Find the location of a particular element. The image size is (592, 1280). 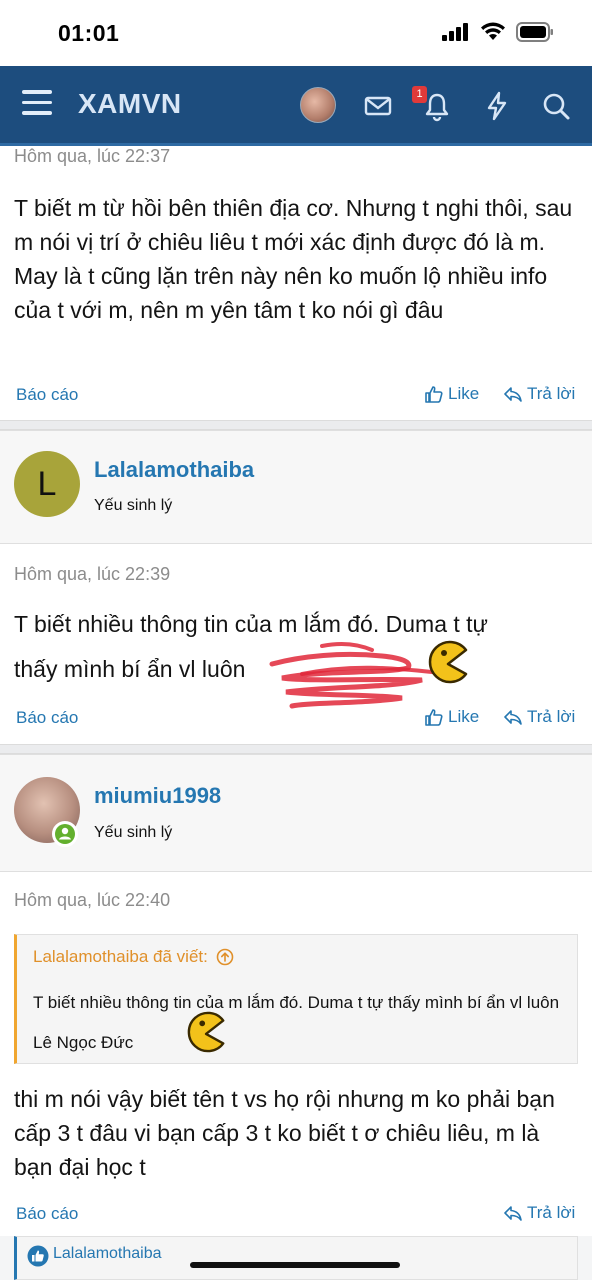

red-scribble-redaction is located at coordinates (351, 675).